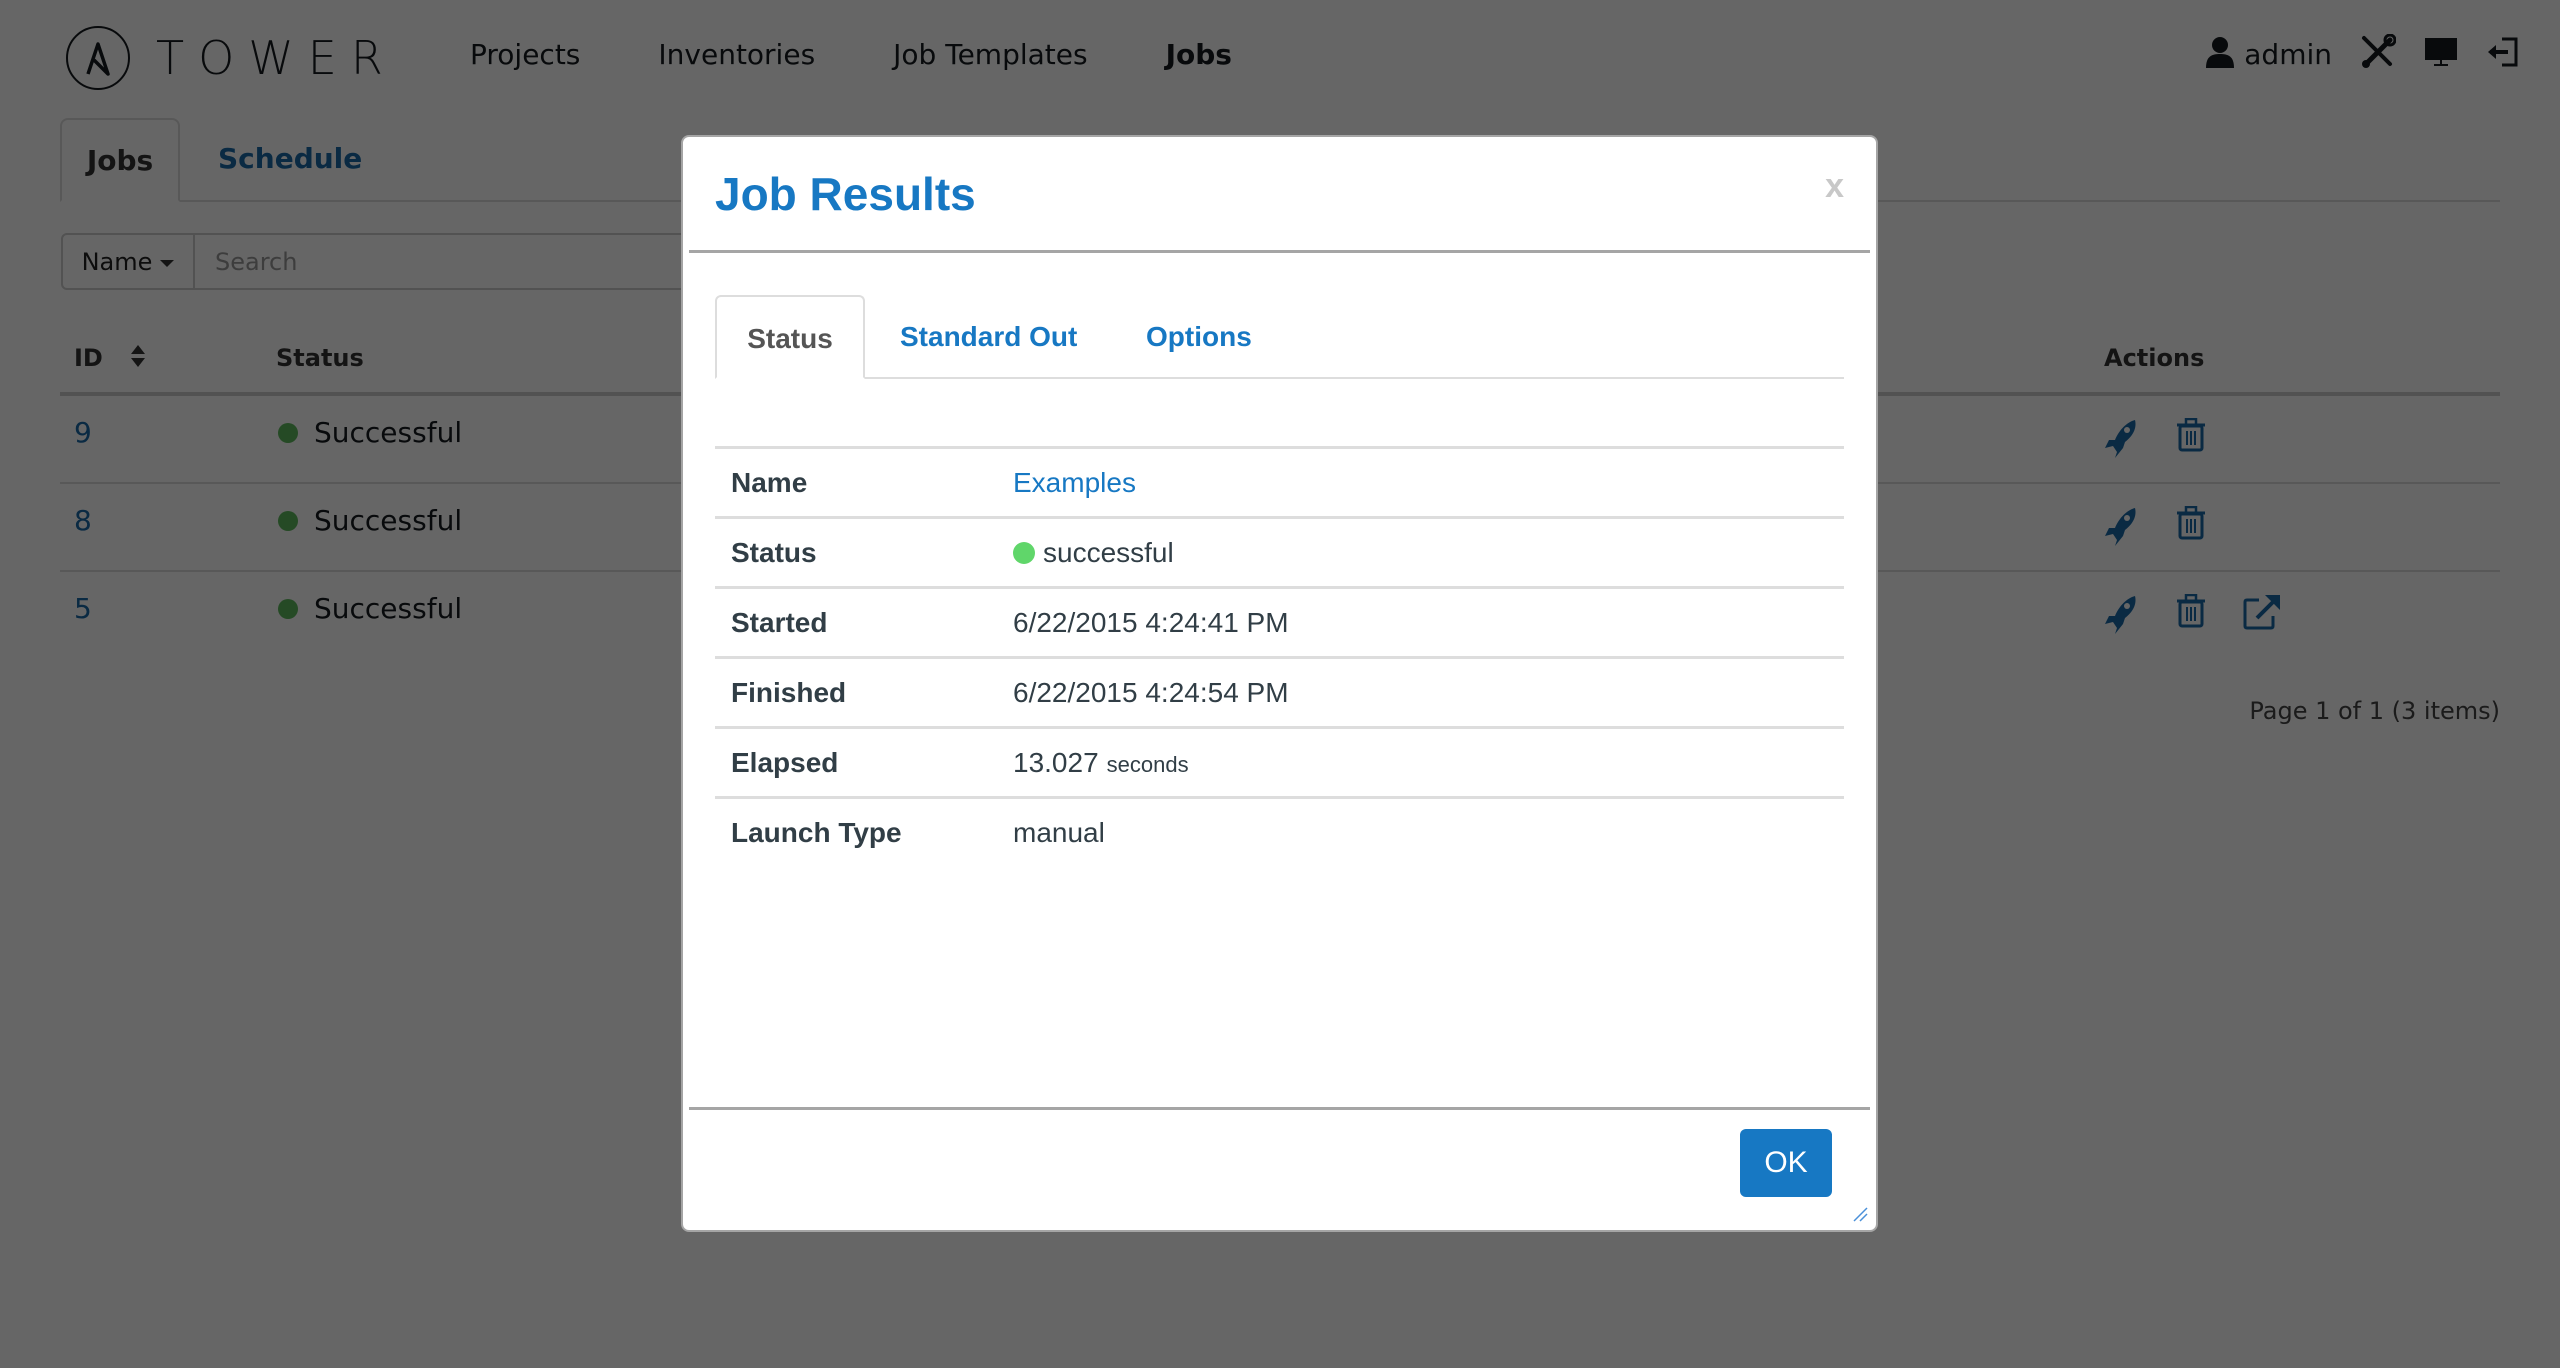 Image resolution: width=2560 pixels, height=1368 pixels. What do you see at coordinates (779, 622) in the screenshot?
I see `detail-label: Started` at bounding box center [779, 622].